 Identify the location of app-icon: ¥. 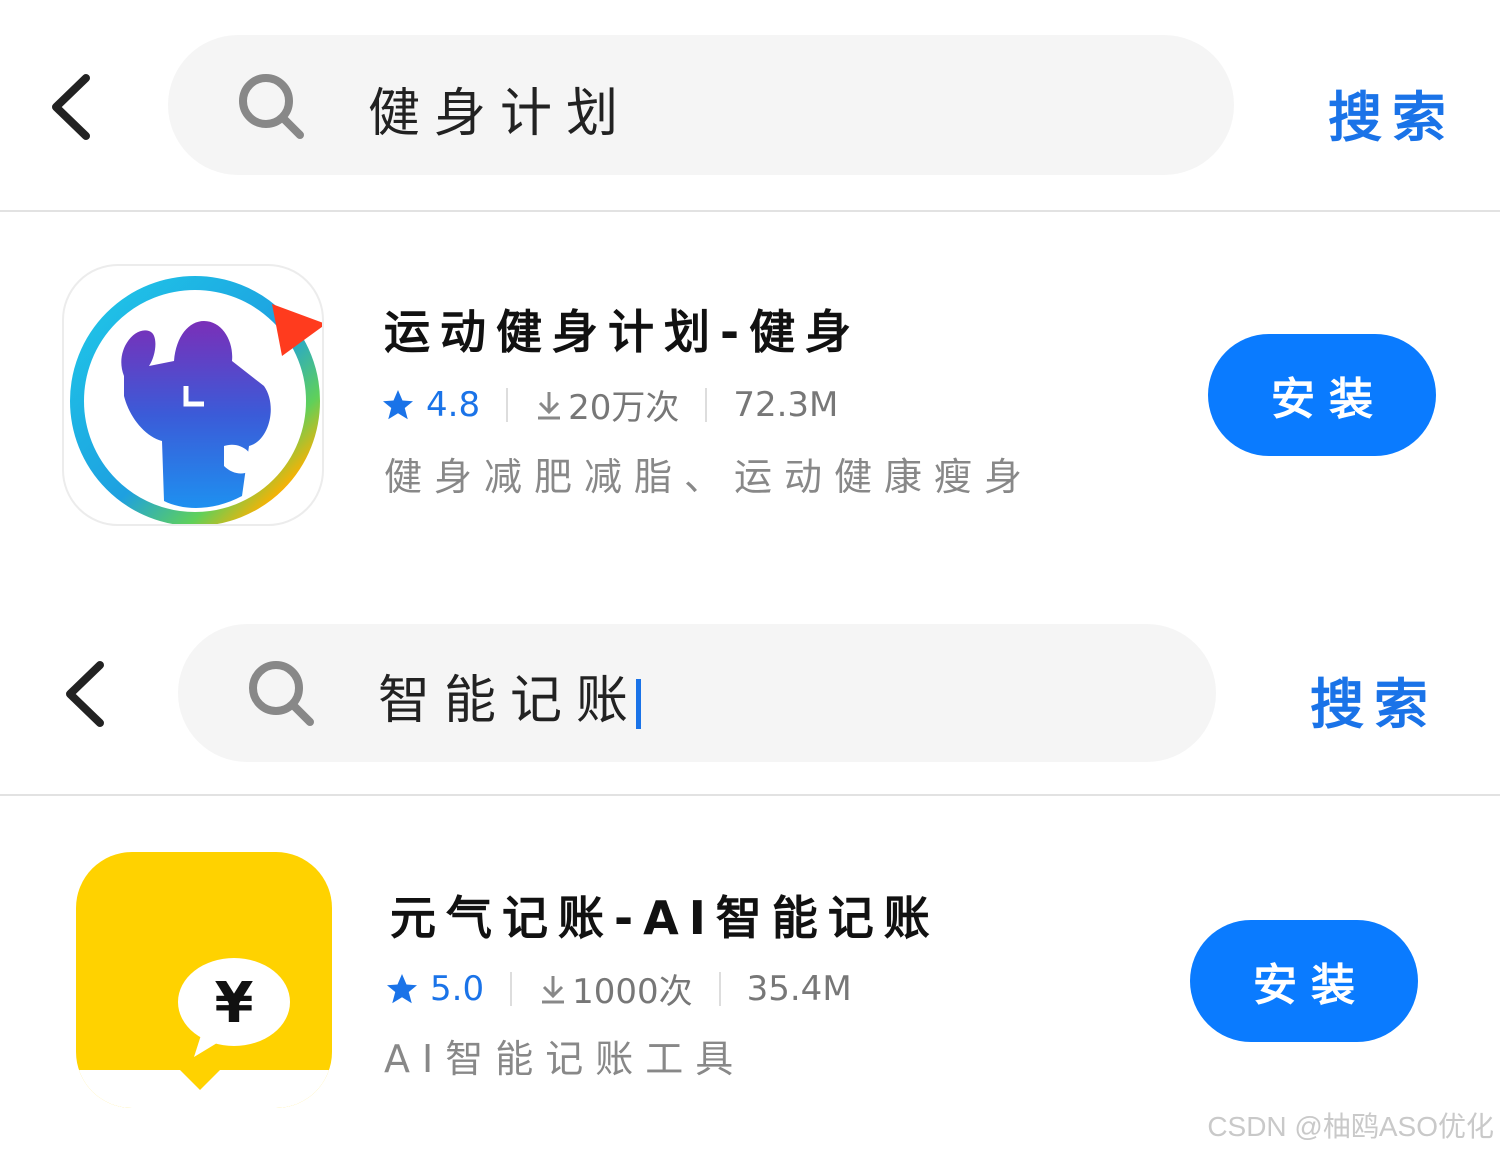
(204, 980).